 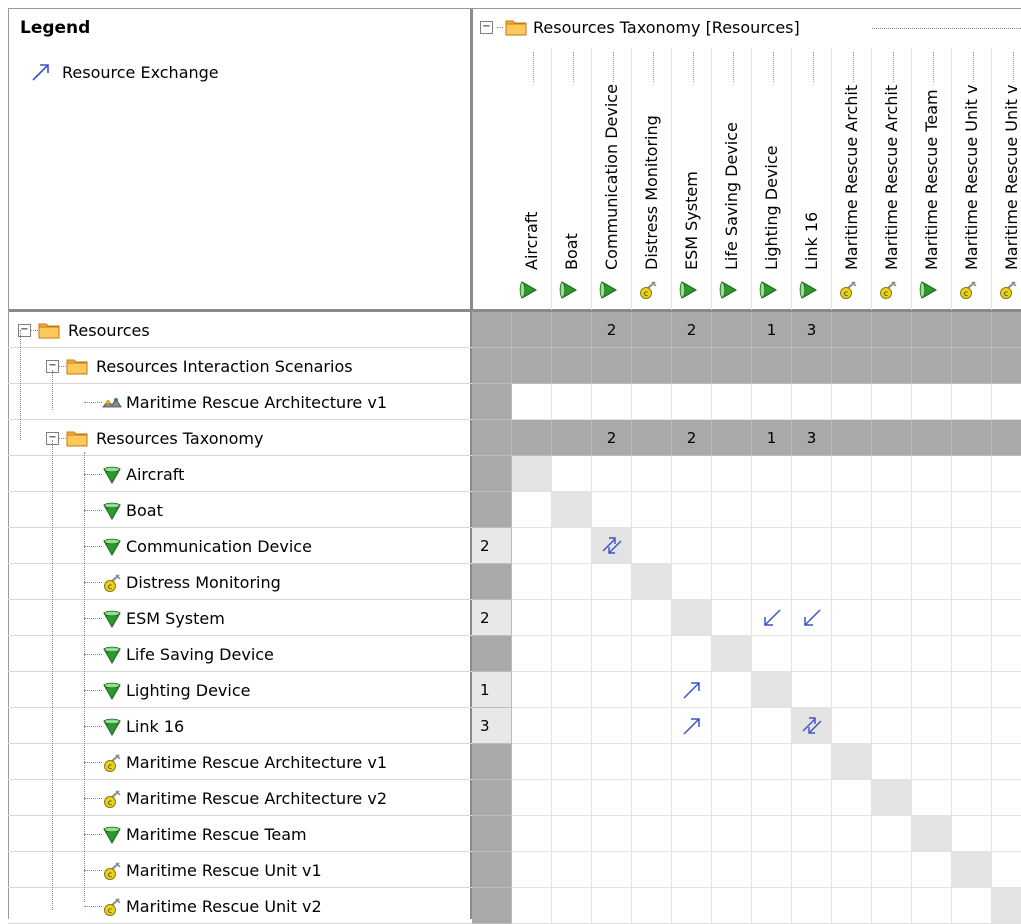 I want to click on column-group-header: − Resources Taxonomy [Resources], so click(x=640, y=27).